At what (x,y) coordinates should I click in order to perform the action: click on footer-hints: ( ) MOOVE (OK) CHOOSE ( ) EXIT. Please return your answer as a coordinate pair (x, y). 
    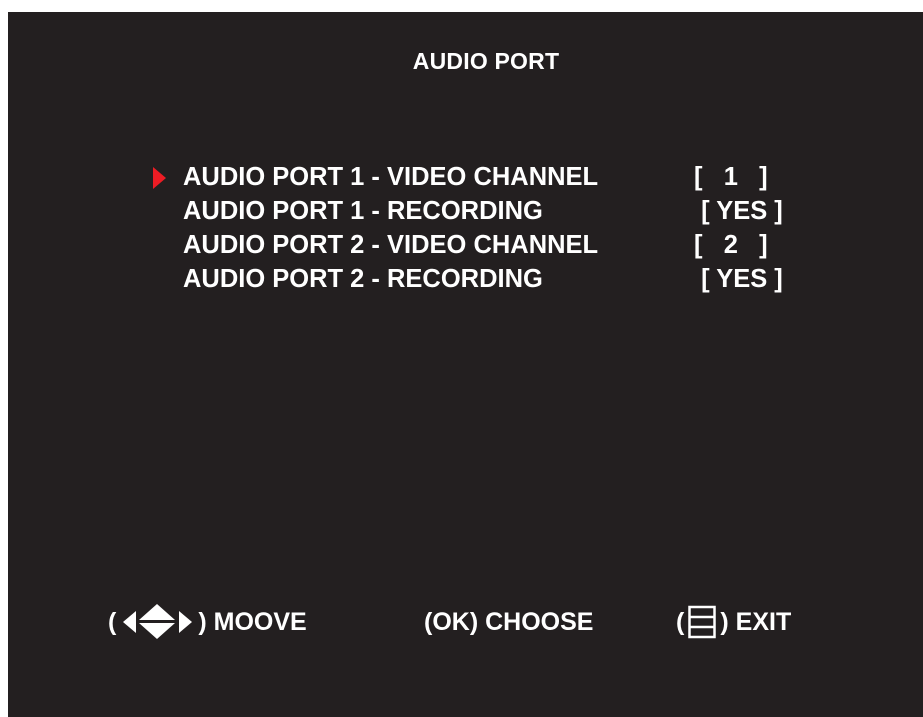
    Looking at the image, I should click on (465, 622).